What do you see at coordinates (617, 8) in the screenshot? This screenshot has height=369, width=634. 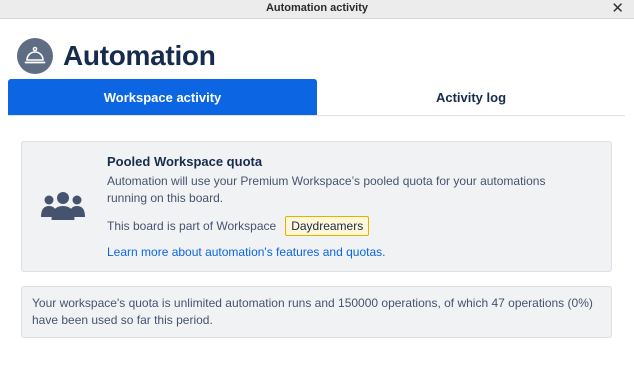 I see `close-icon: ✕` at bounding box center [617, 8].